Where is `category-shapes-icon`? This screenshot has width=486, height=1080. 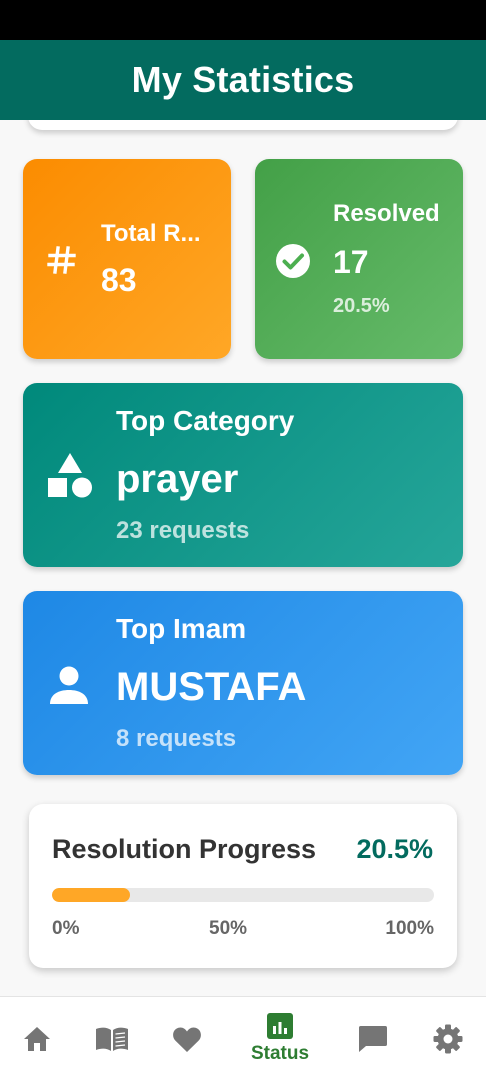 category-shapes-icon is located at coordinates (70, 475).